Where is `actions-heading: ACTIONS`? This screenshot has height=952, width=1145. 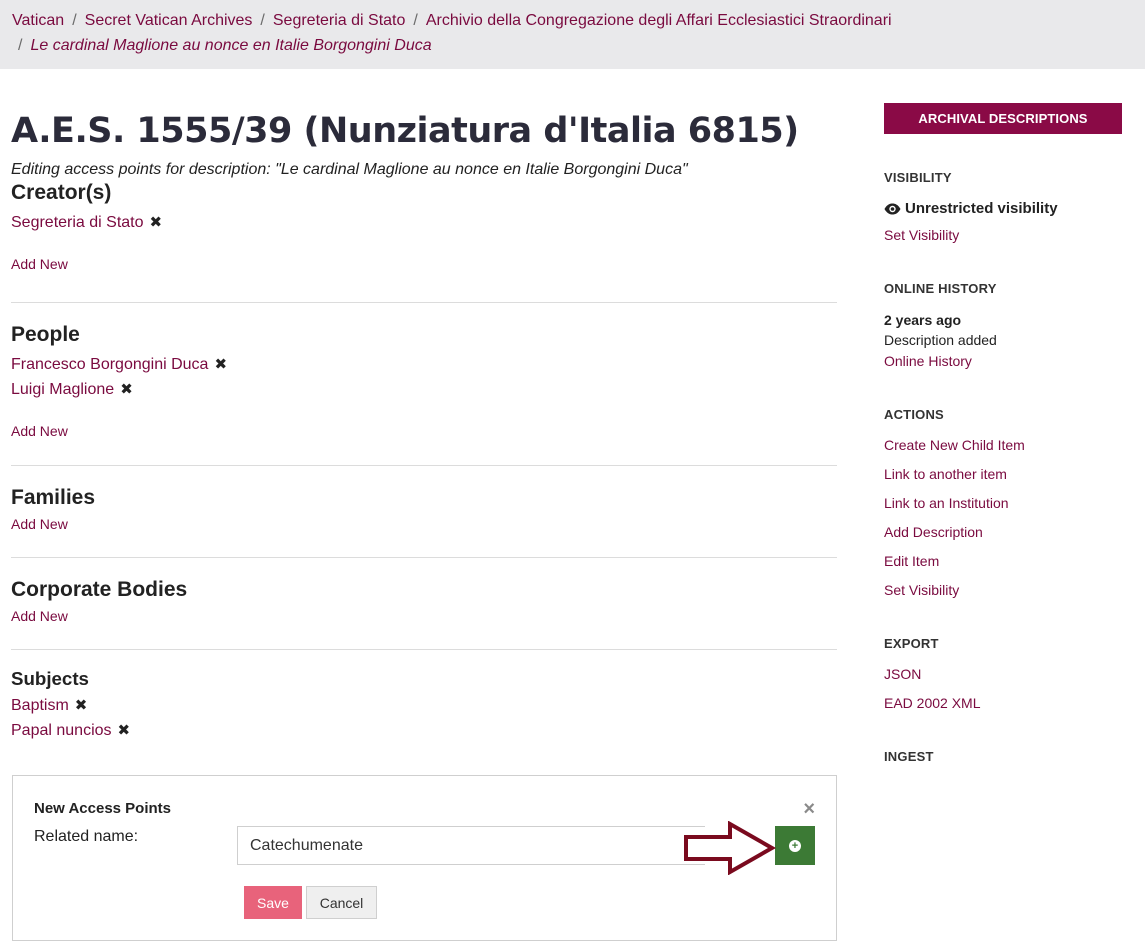 actions-heading: ACTIONS is located at coordinates (914, 414).